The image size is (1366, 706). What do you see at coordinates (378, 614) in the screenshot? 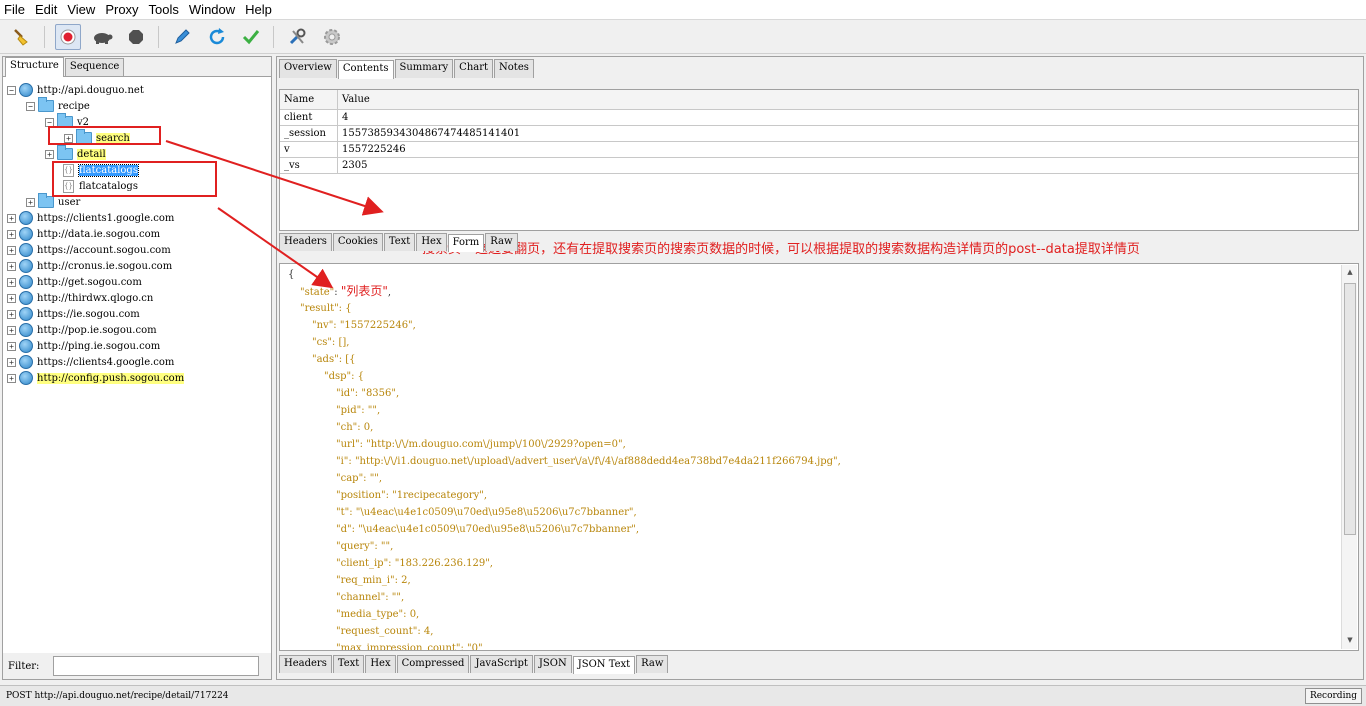
I see `json-line: "media_type": 0,` at bounding box center [378, 614].